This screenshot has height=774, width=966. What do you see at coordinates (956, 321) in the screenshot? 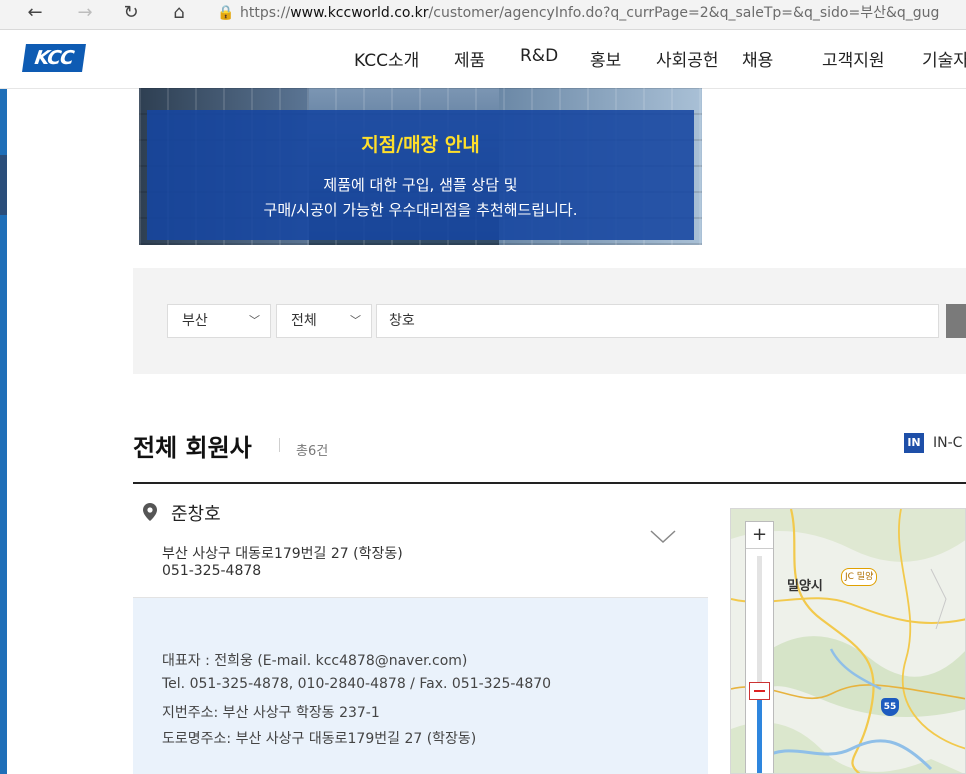
I see `search-button` at bounding box center [956, 321].